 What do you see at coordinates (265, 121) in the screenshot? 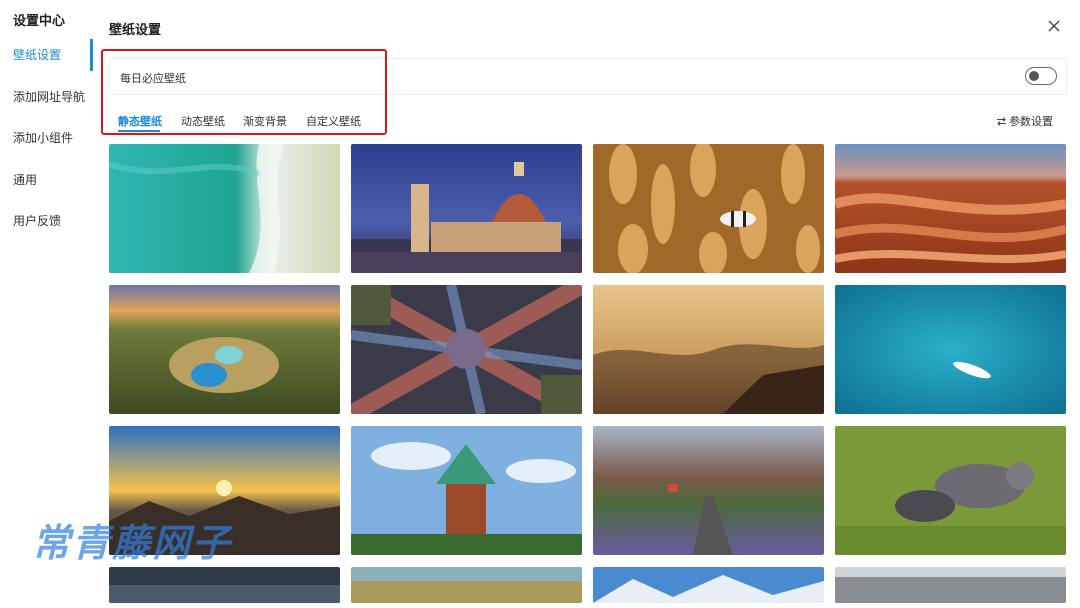
I see `tab-gradient-background: 渐变背景` at bounding box center [265, 121].